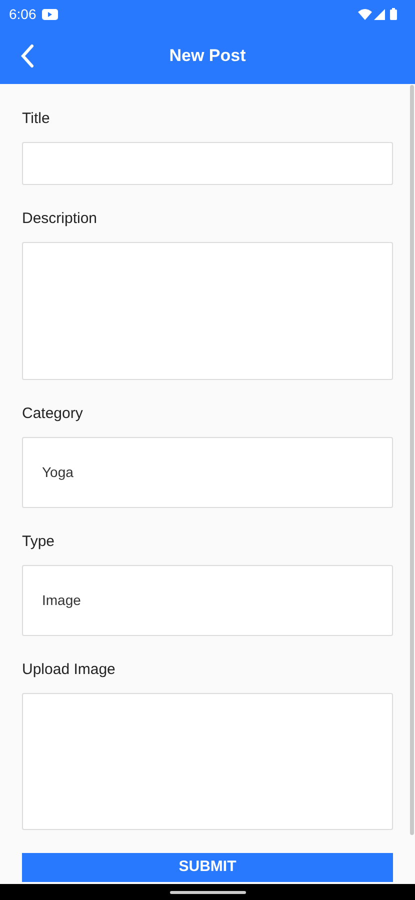 The height and width of the screenshot is (900, 415). Describe the element at coordinates (39, 542) in the screenshot. I see `field-label: Type` at that location.